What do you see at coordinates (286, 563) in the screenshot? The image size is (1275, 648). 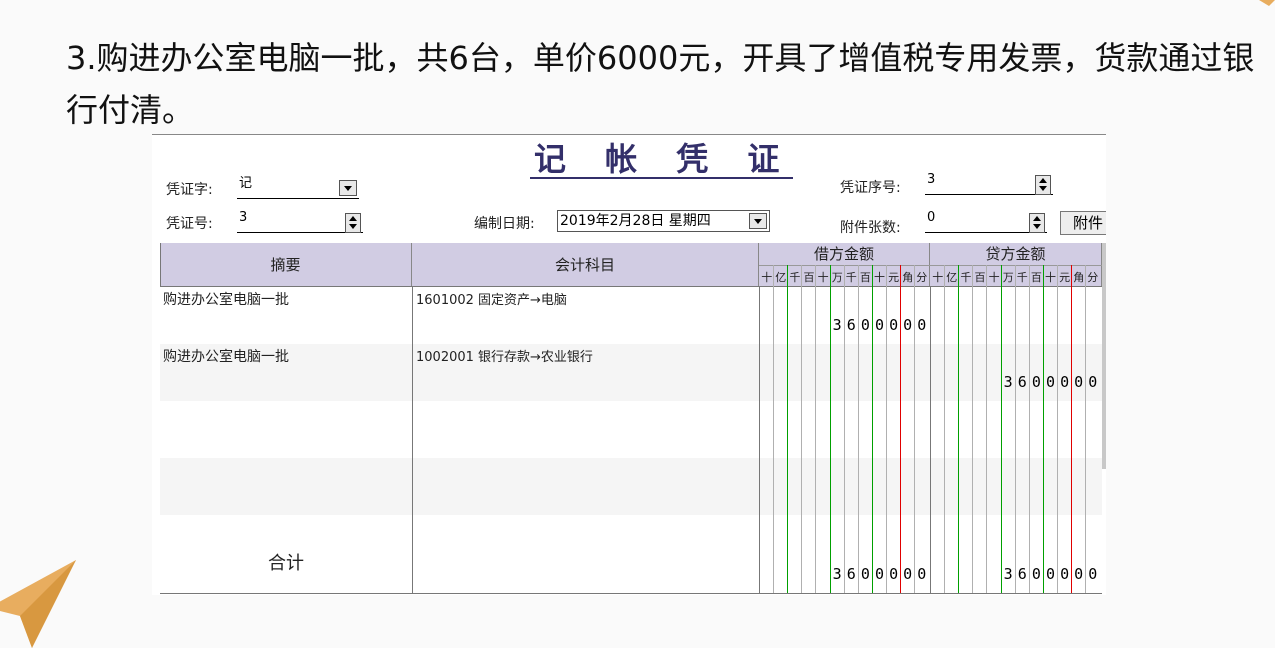 I see `total-label: 合计` at bounding box center [286, 563].